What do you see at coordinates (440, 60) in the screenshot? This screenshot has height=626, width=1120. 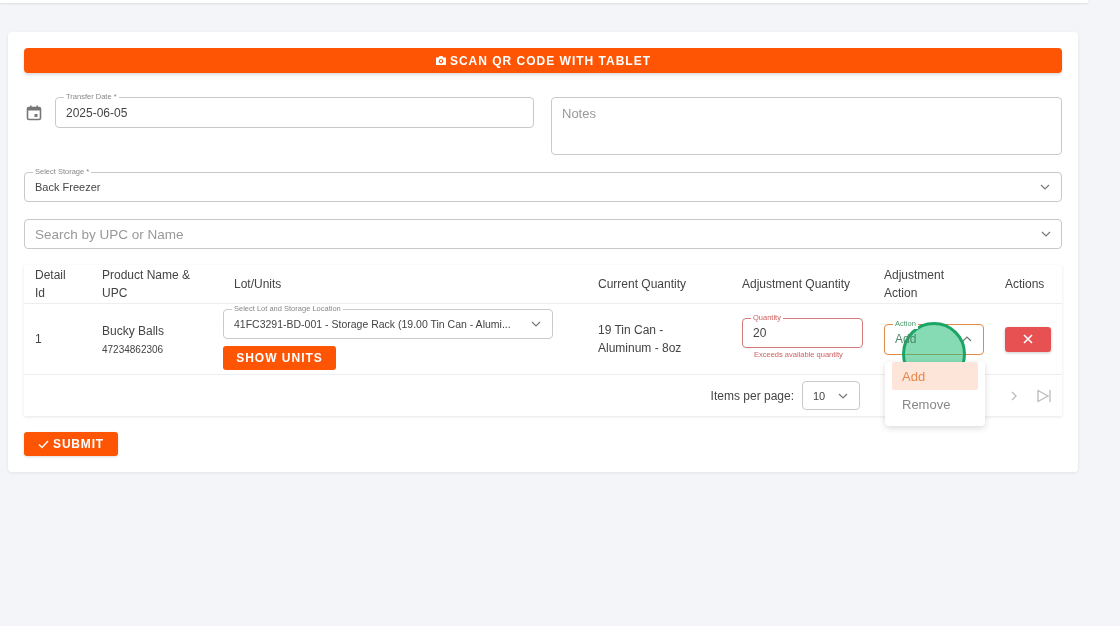 I see `camera-icon` at bounding box center [440, 60].